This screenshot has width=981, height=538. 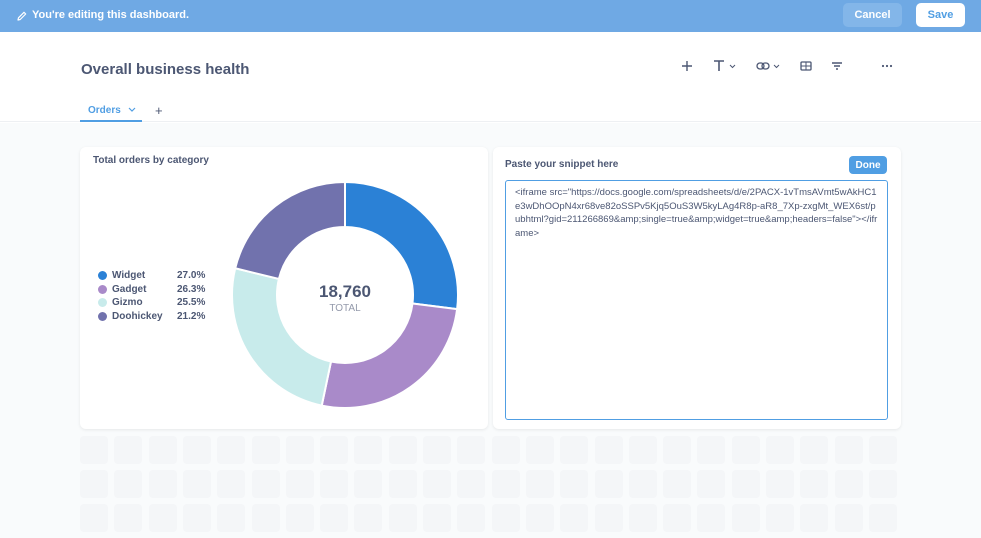 What do you see at coordinates (345, 308) in the screenshot?
I see `total-label: TOTAL` at bounding box center [345, 308].